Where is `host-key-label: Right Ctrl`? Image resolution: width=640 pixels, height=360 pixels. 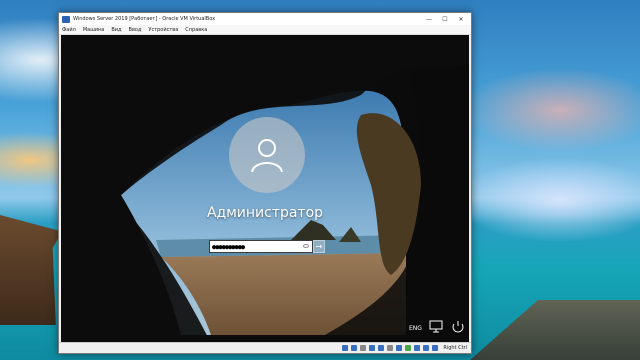 host-key-label: Right Ctrl is located at coordinates (455, 348).